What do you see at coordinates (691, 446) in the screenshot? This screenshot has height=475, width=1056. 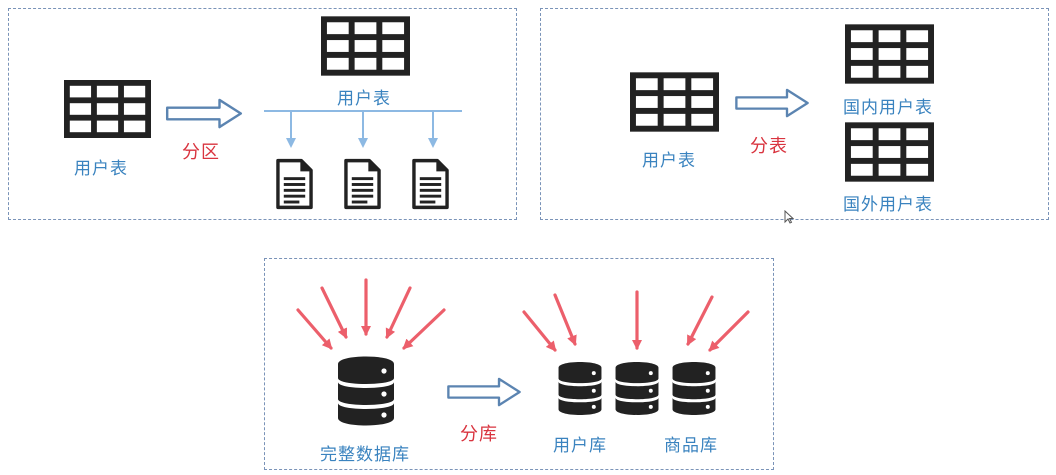 I see `product-db-label: 商品库` at bounding box center [691, 446].